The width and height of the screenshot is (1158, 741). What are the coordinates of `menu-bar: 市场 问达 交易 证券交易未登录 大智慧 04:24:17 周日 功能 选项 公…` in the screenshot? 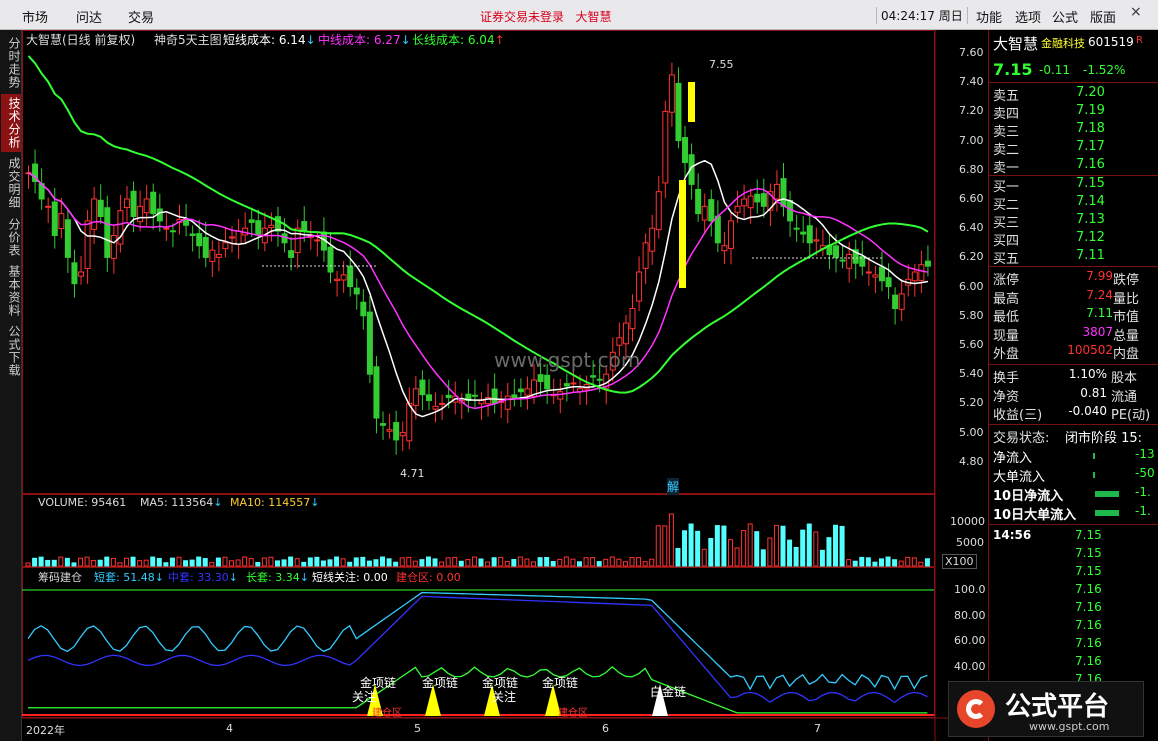 It's located at (579, 15).